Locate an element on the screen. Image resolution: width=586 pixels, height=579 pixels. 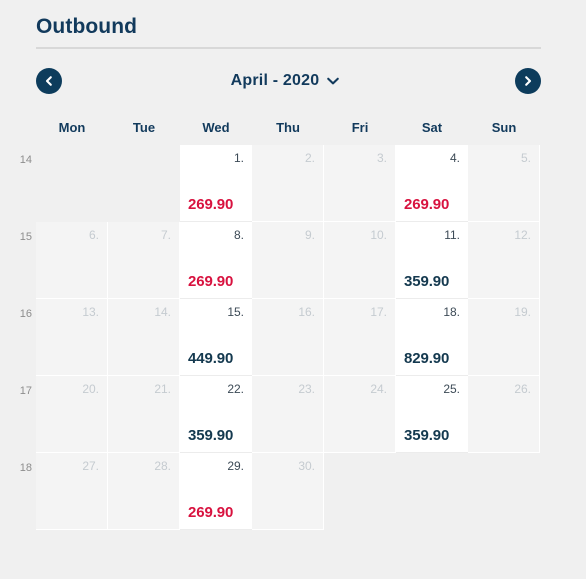
day-number: 19. is located at coordinates (522, 312).